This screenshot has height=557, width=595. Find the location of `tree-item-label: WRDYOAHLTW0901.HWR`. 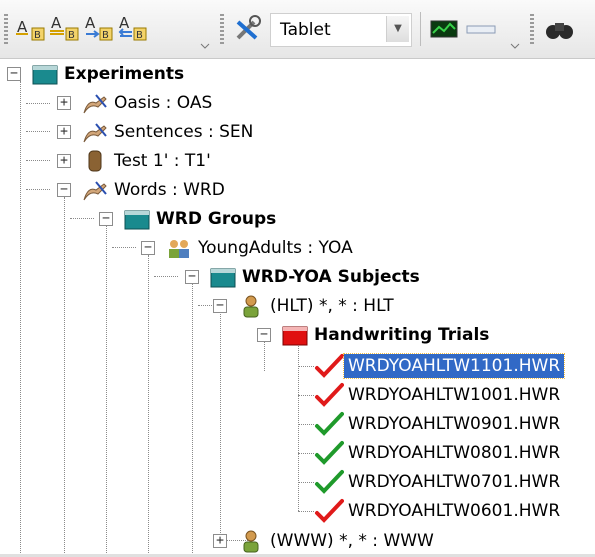

tree-item-label: WRDYOAHLTW0901.HWR is located at coordinates (454, 424).